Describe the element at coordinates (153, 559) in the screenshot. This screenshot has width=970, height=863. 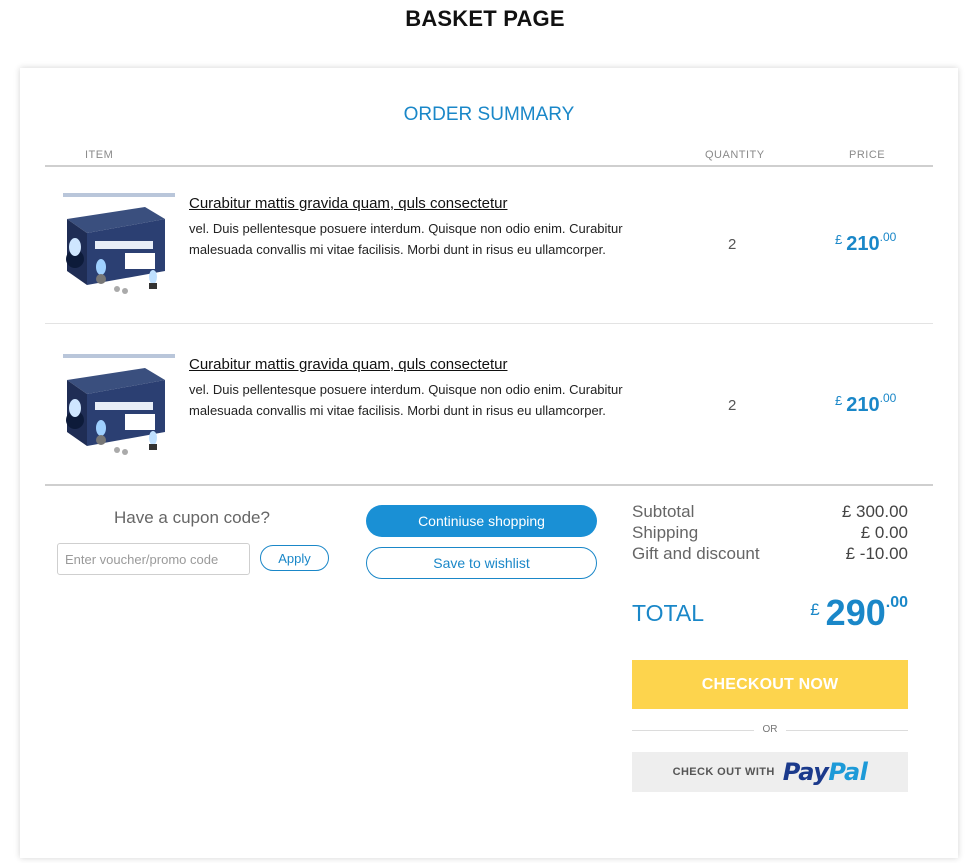
I see `coupon-code-input` at that location.